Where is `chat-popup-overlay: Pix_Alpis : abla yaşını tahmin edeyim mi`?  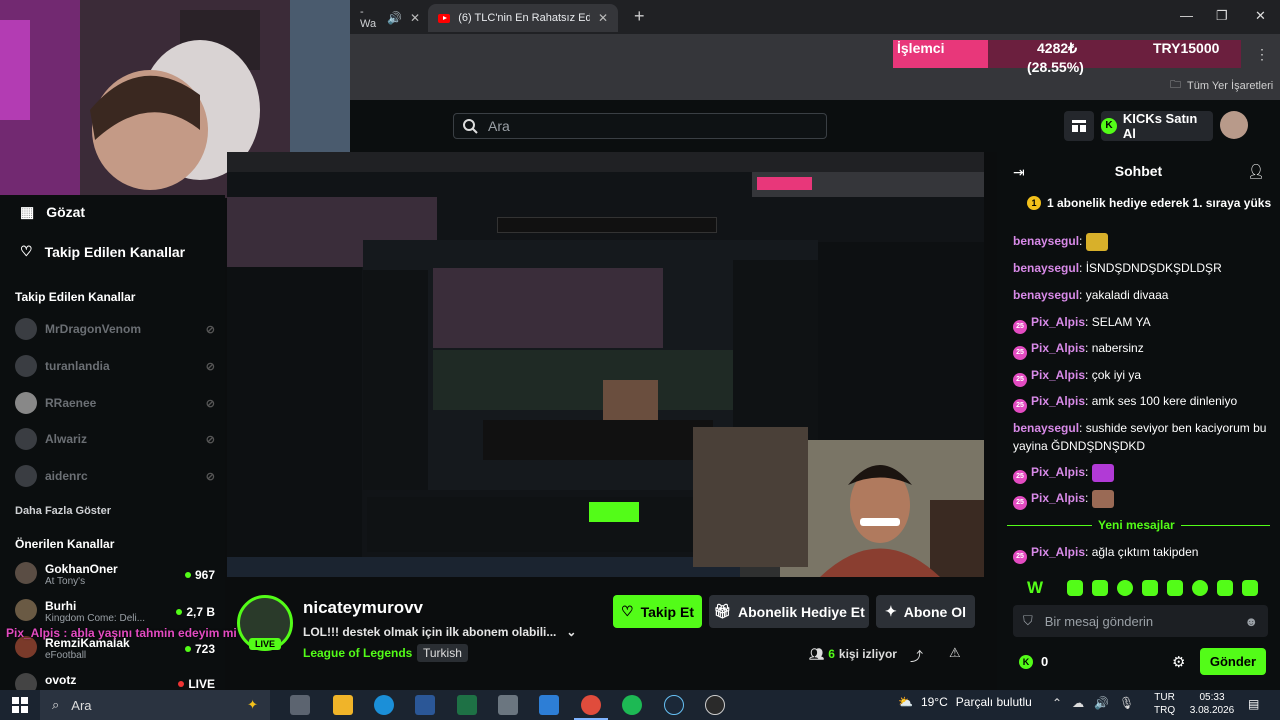 chat-popup-overlay: Pix_Alpis : abla yaşını tahmin edeyim mi is located at coordinates (121, 633).